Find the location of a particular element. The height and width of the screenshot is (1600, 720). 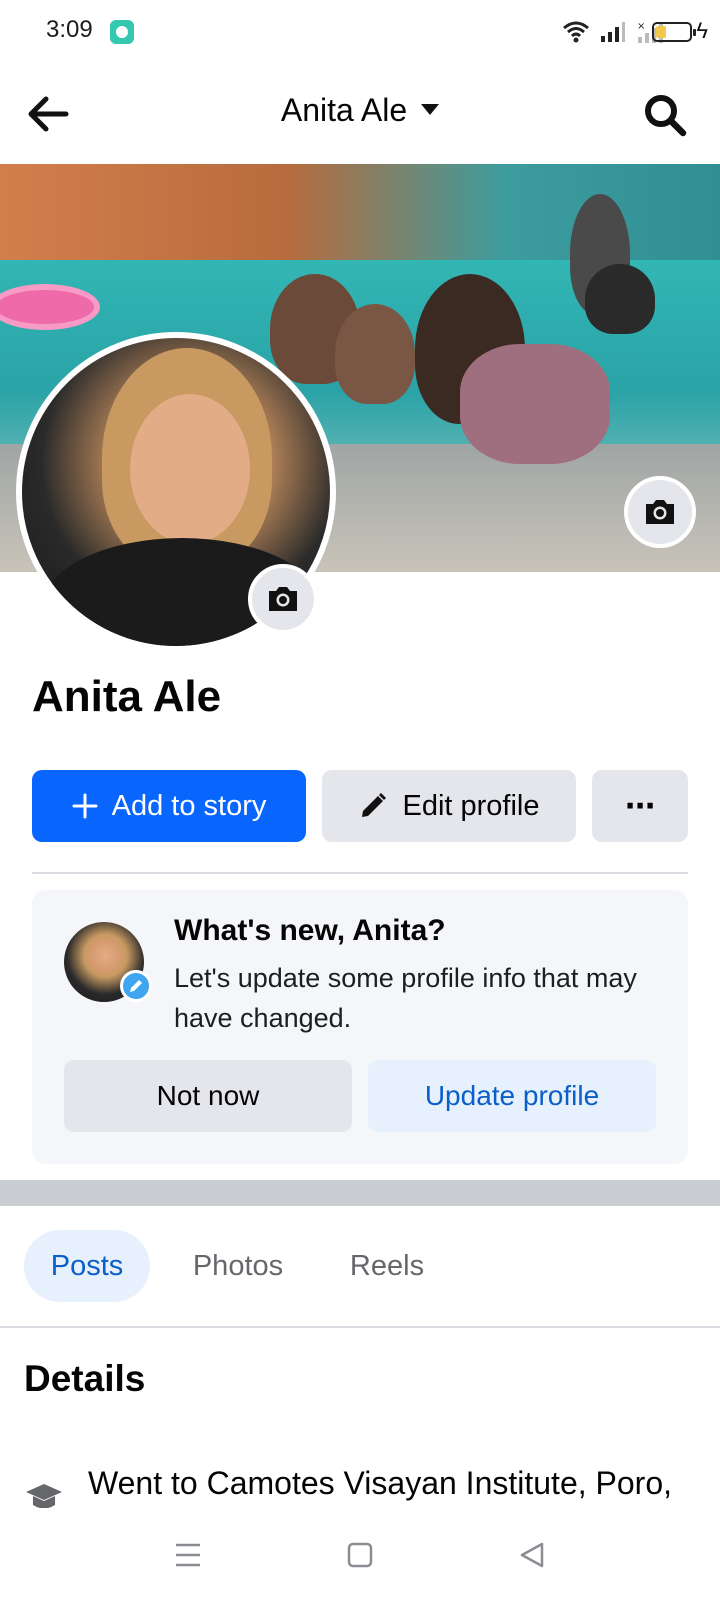

charging-icon: ϟ is located at coordinates (702, 30).